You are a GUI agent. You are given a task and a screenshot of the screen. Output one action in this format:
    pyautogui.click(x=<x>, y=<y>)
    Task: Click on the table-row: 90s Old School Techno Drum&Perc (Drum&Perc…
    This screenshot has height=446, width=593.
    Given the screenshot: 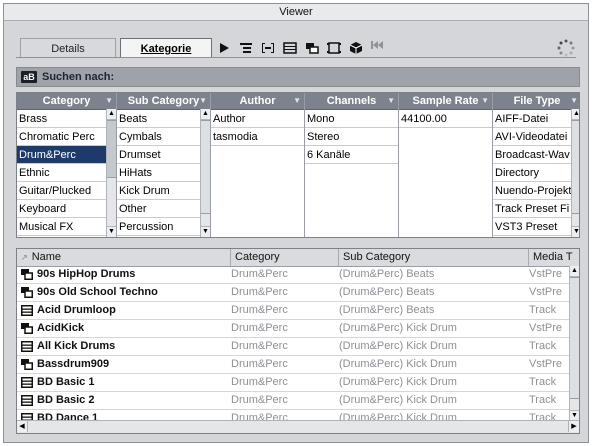 What is the action you would take?
    pyautogui.click(x=293, y=293)
    